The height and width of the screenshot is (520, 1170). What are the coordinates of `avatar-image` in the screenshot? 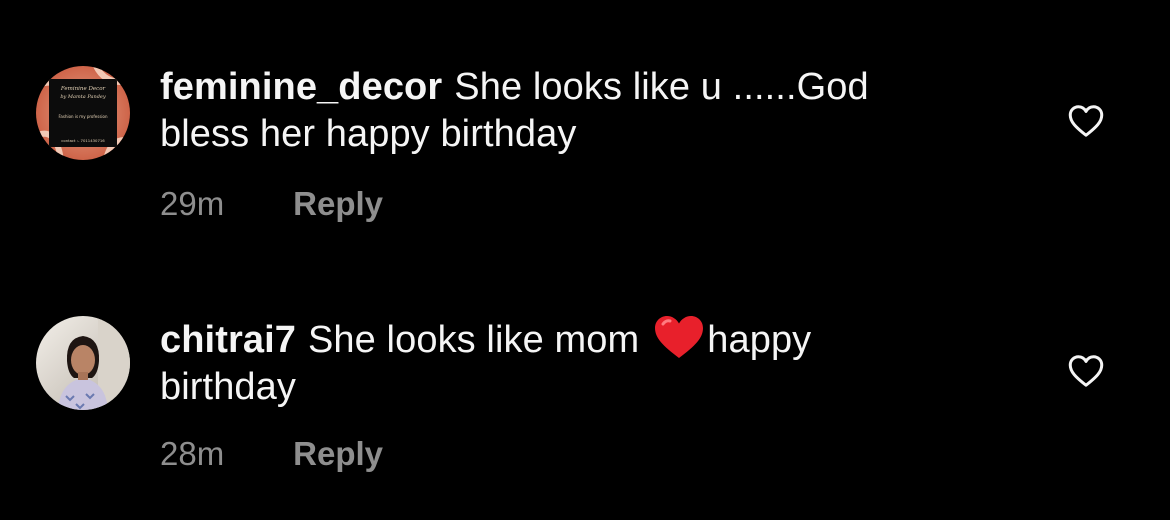 It's located at (83, 363).